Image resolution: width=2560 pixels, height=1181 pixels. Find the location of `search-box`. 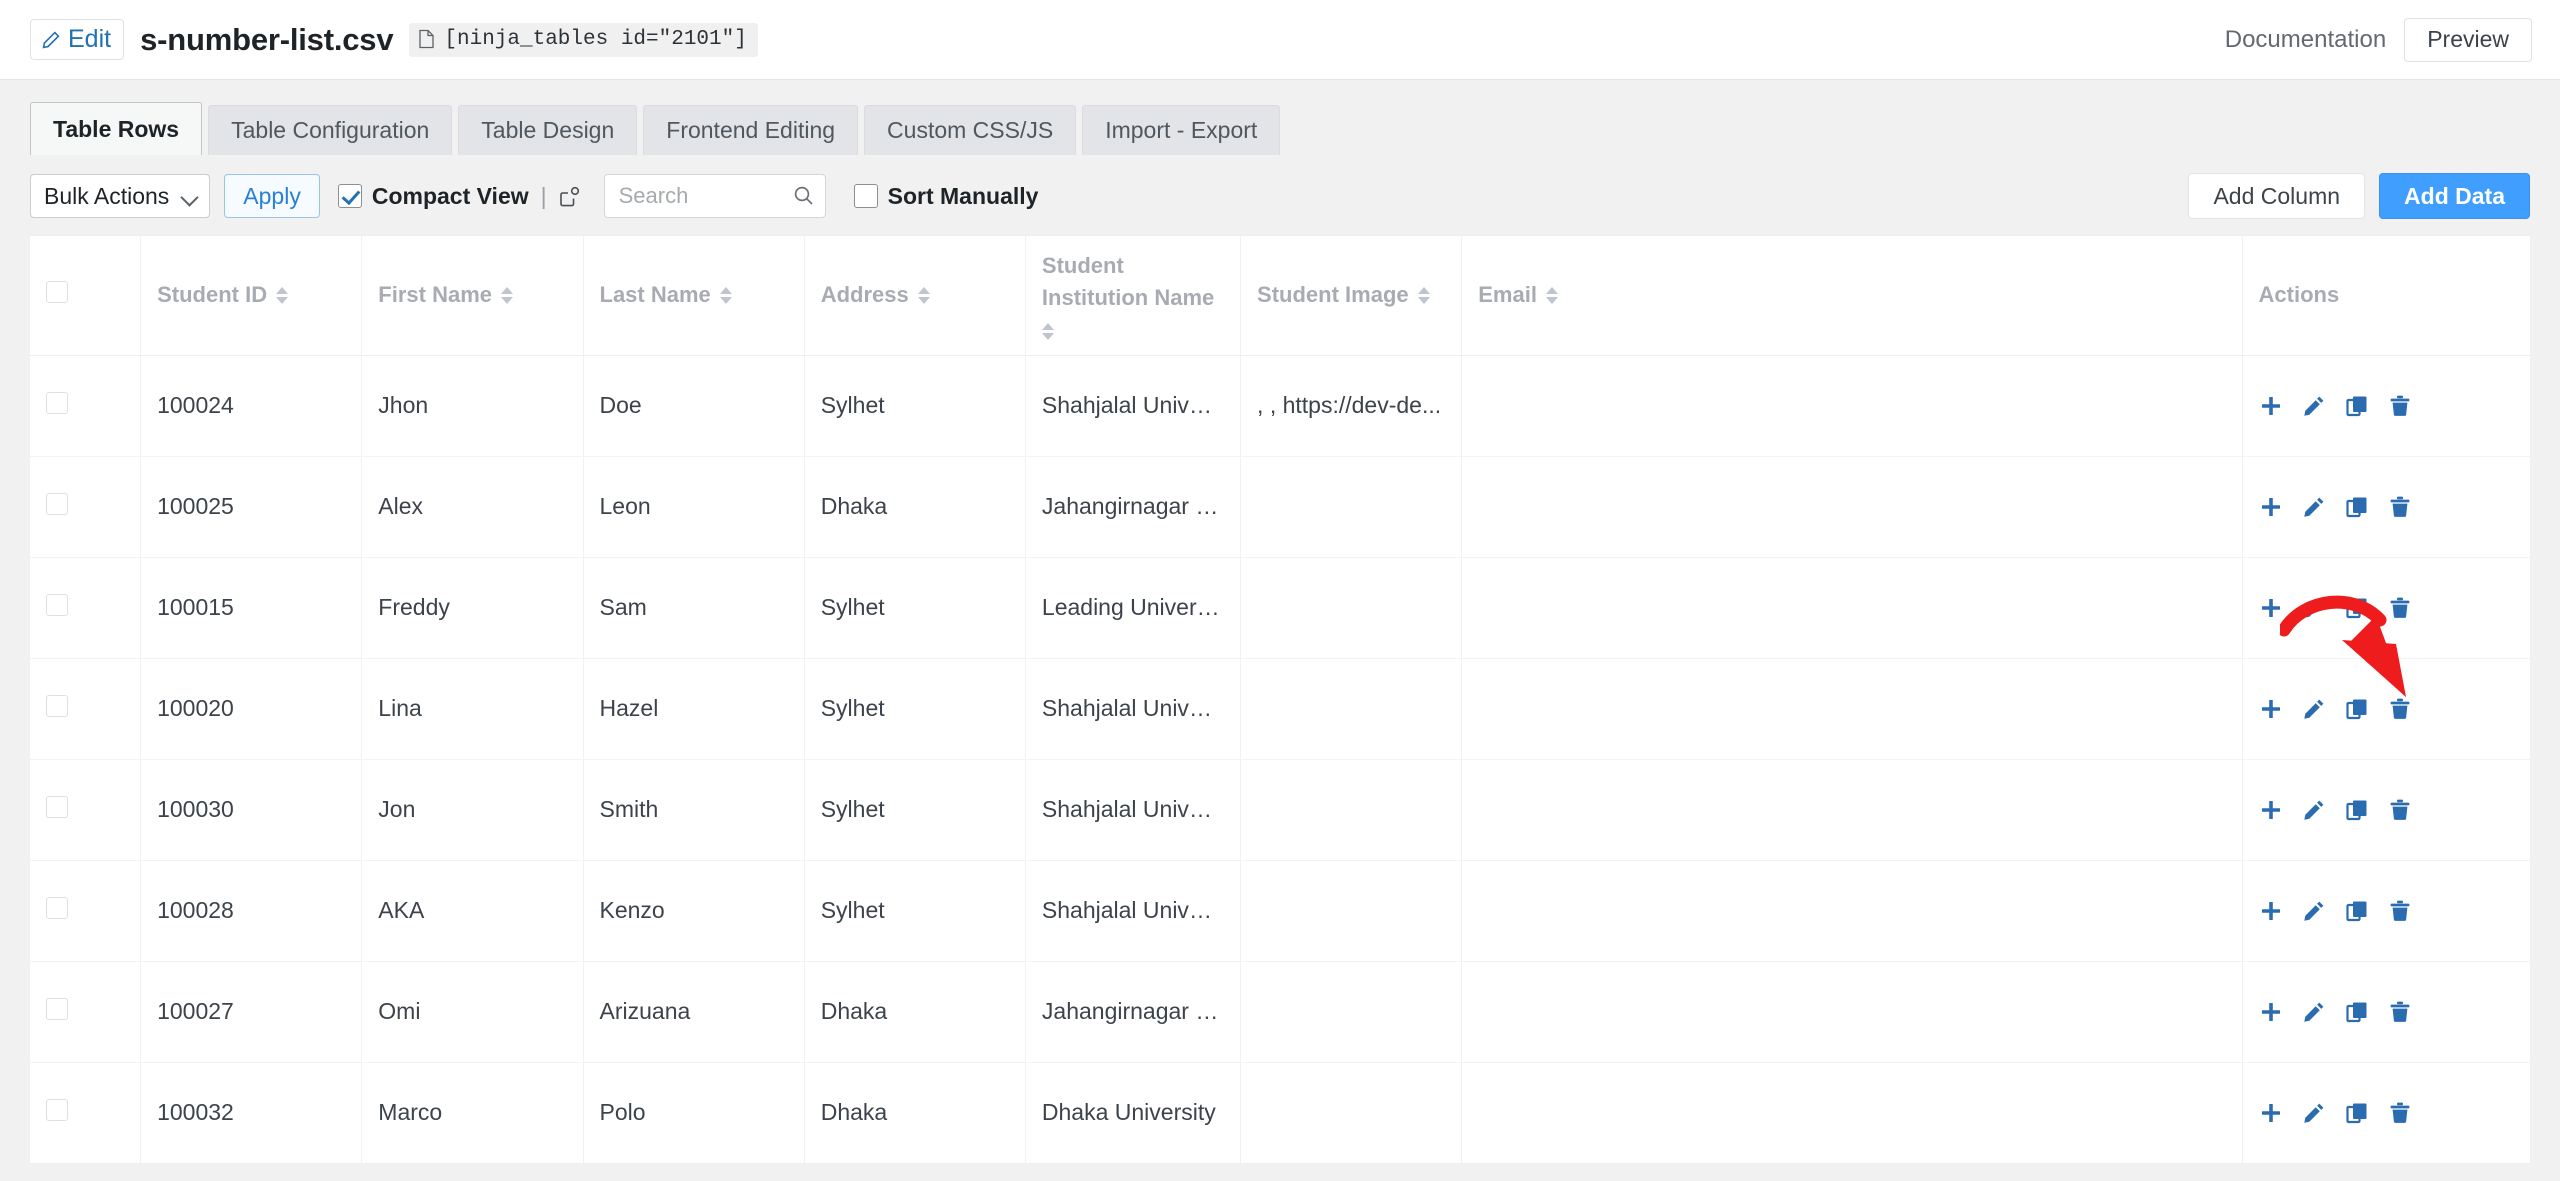

search-box is located at coordinates (714, 196).